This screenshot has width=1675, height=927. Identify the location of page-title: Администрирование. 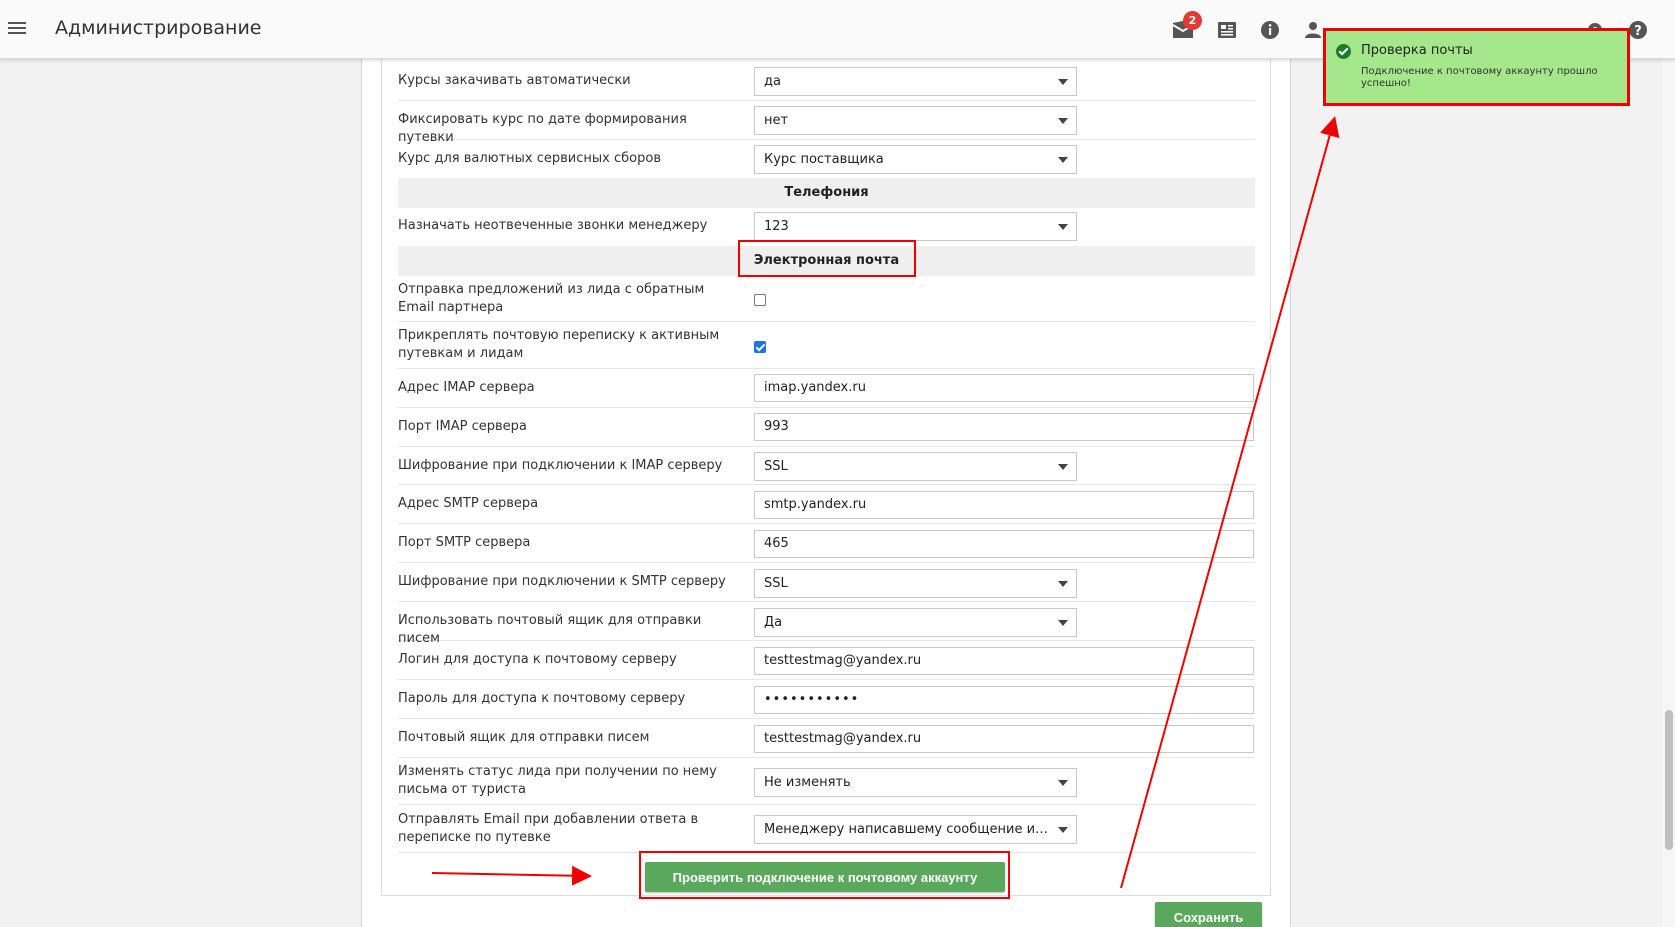
(158, 28).